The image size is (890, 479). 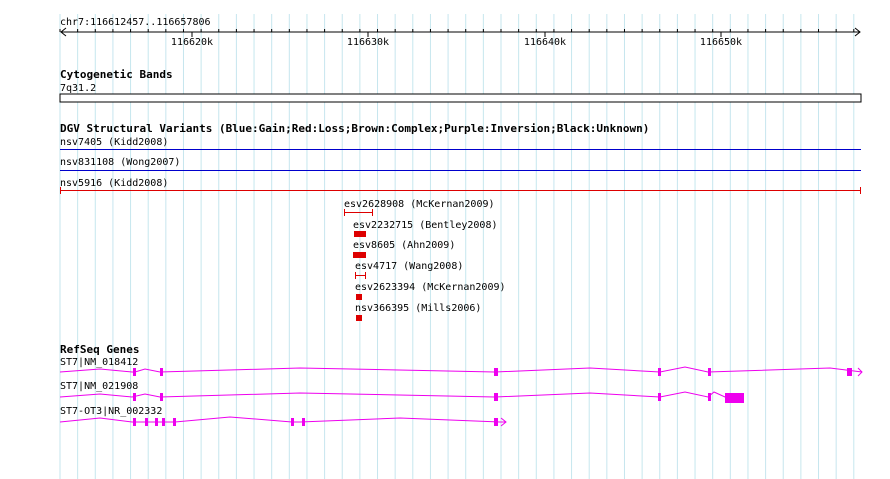 What do you see at coordinates (460, 186) in the screenshot?
I see `variant-nsv5916: nsv5916 (Kidd2008)` at bounding box center [460, 186].